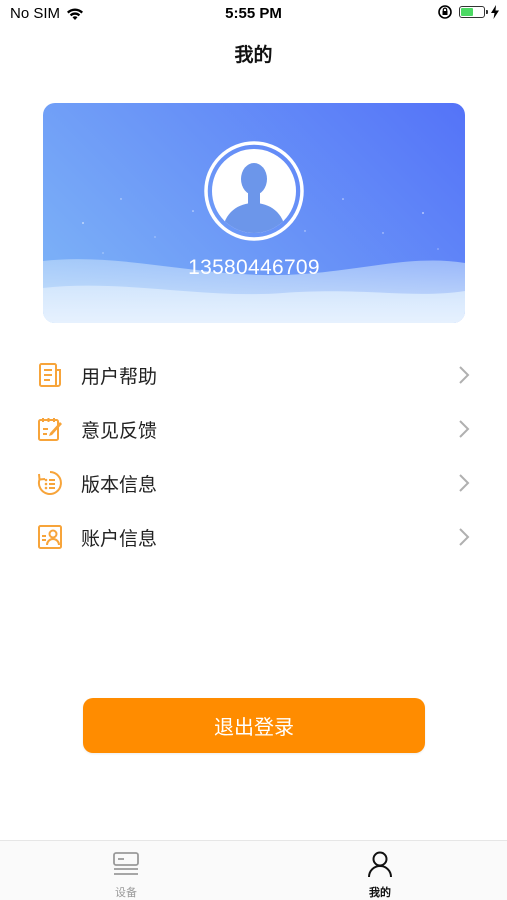 Image resolution: width=507 pixels, height=900 pixels. Describe the element at coordinates (254, 191) in the screenshot. I see `avatar` at that location.